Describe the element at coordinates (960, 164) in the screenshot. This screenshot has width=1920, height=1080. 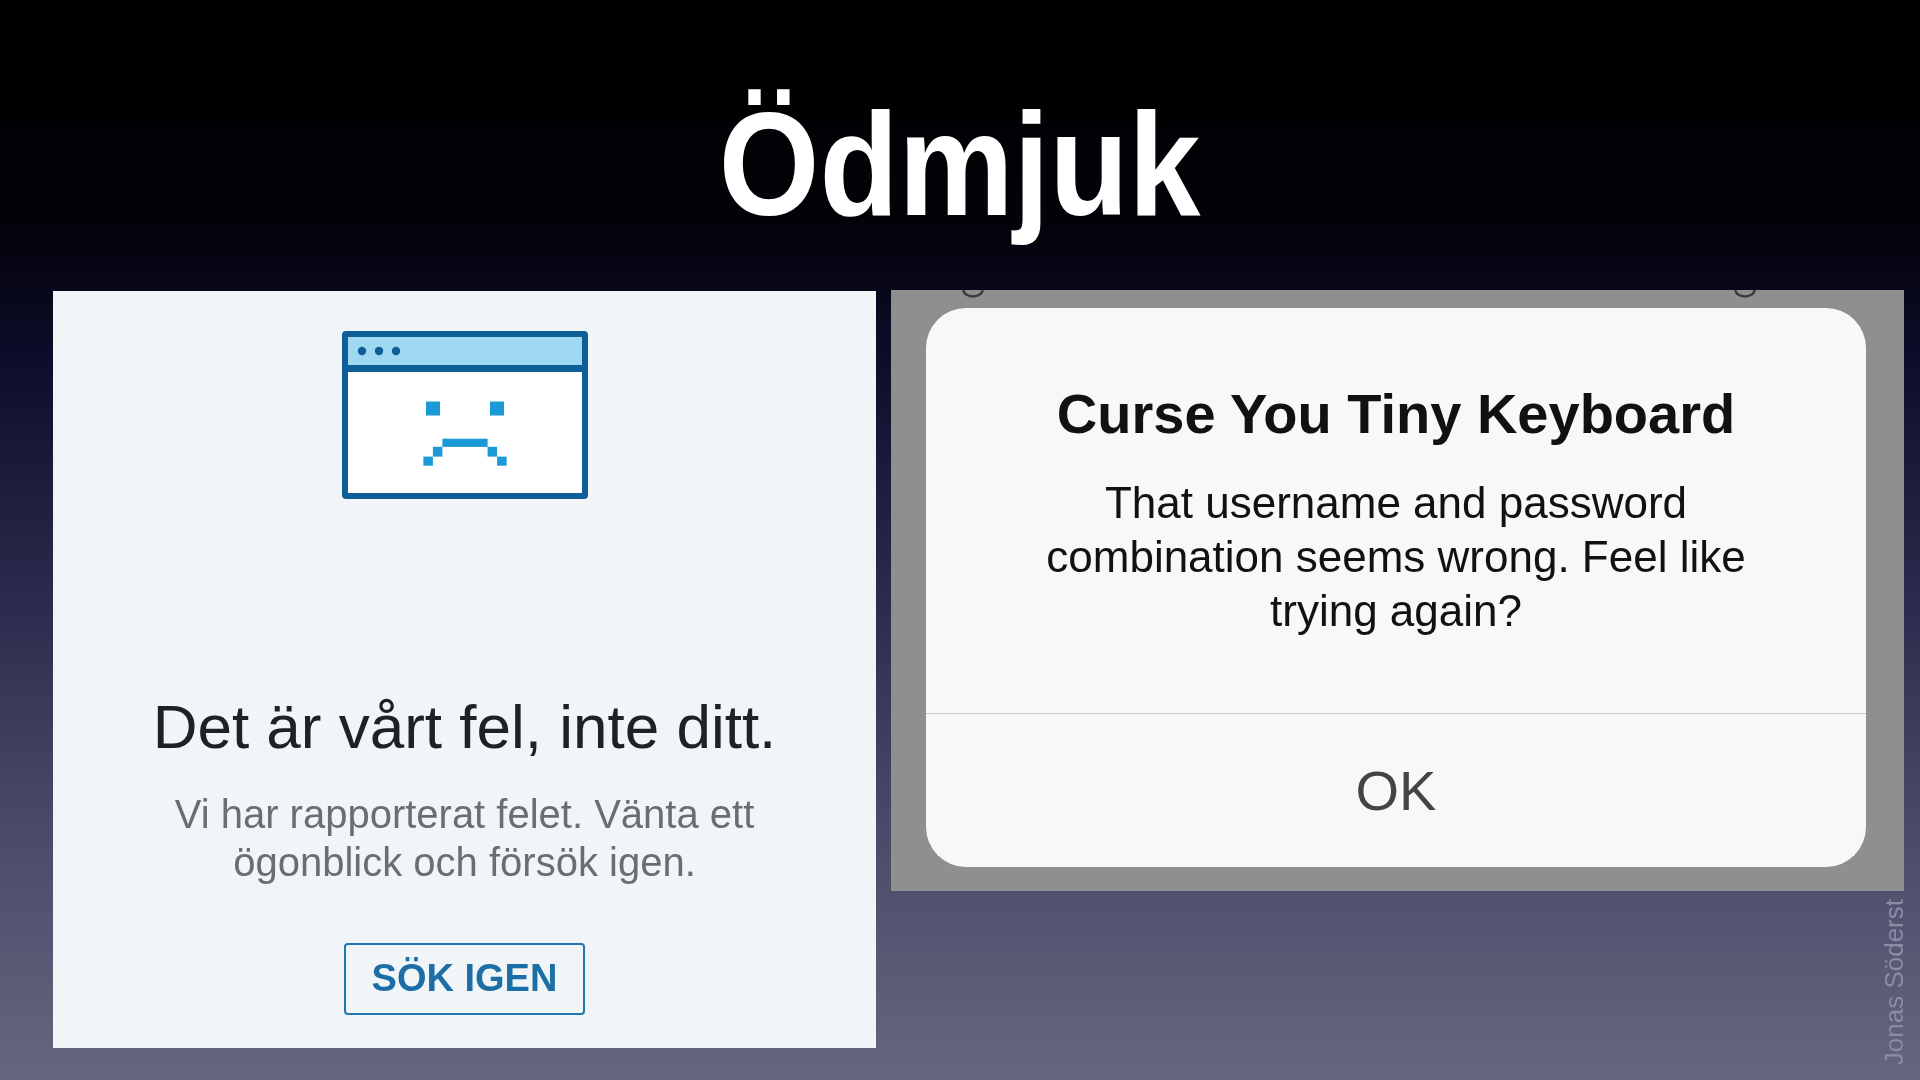
I see `slide-title: Ödmjuk` at that location.